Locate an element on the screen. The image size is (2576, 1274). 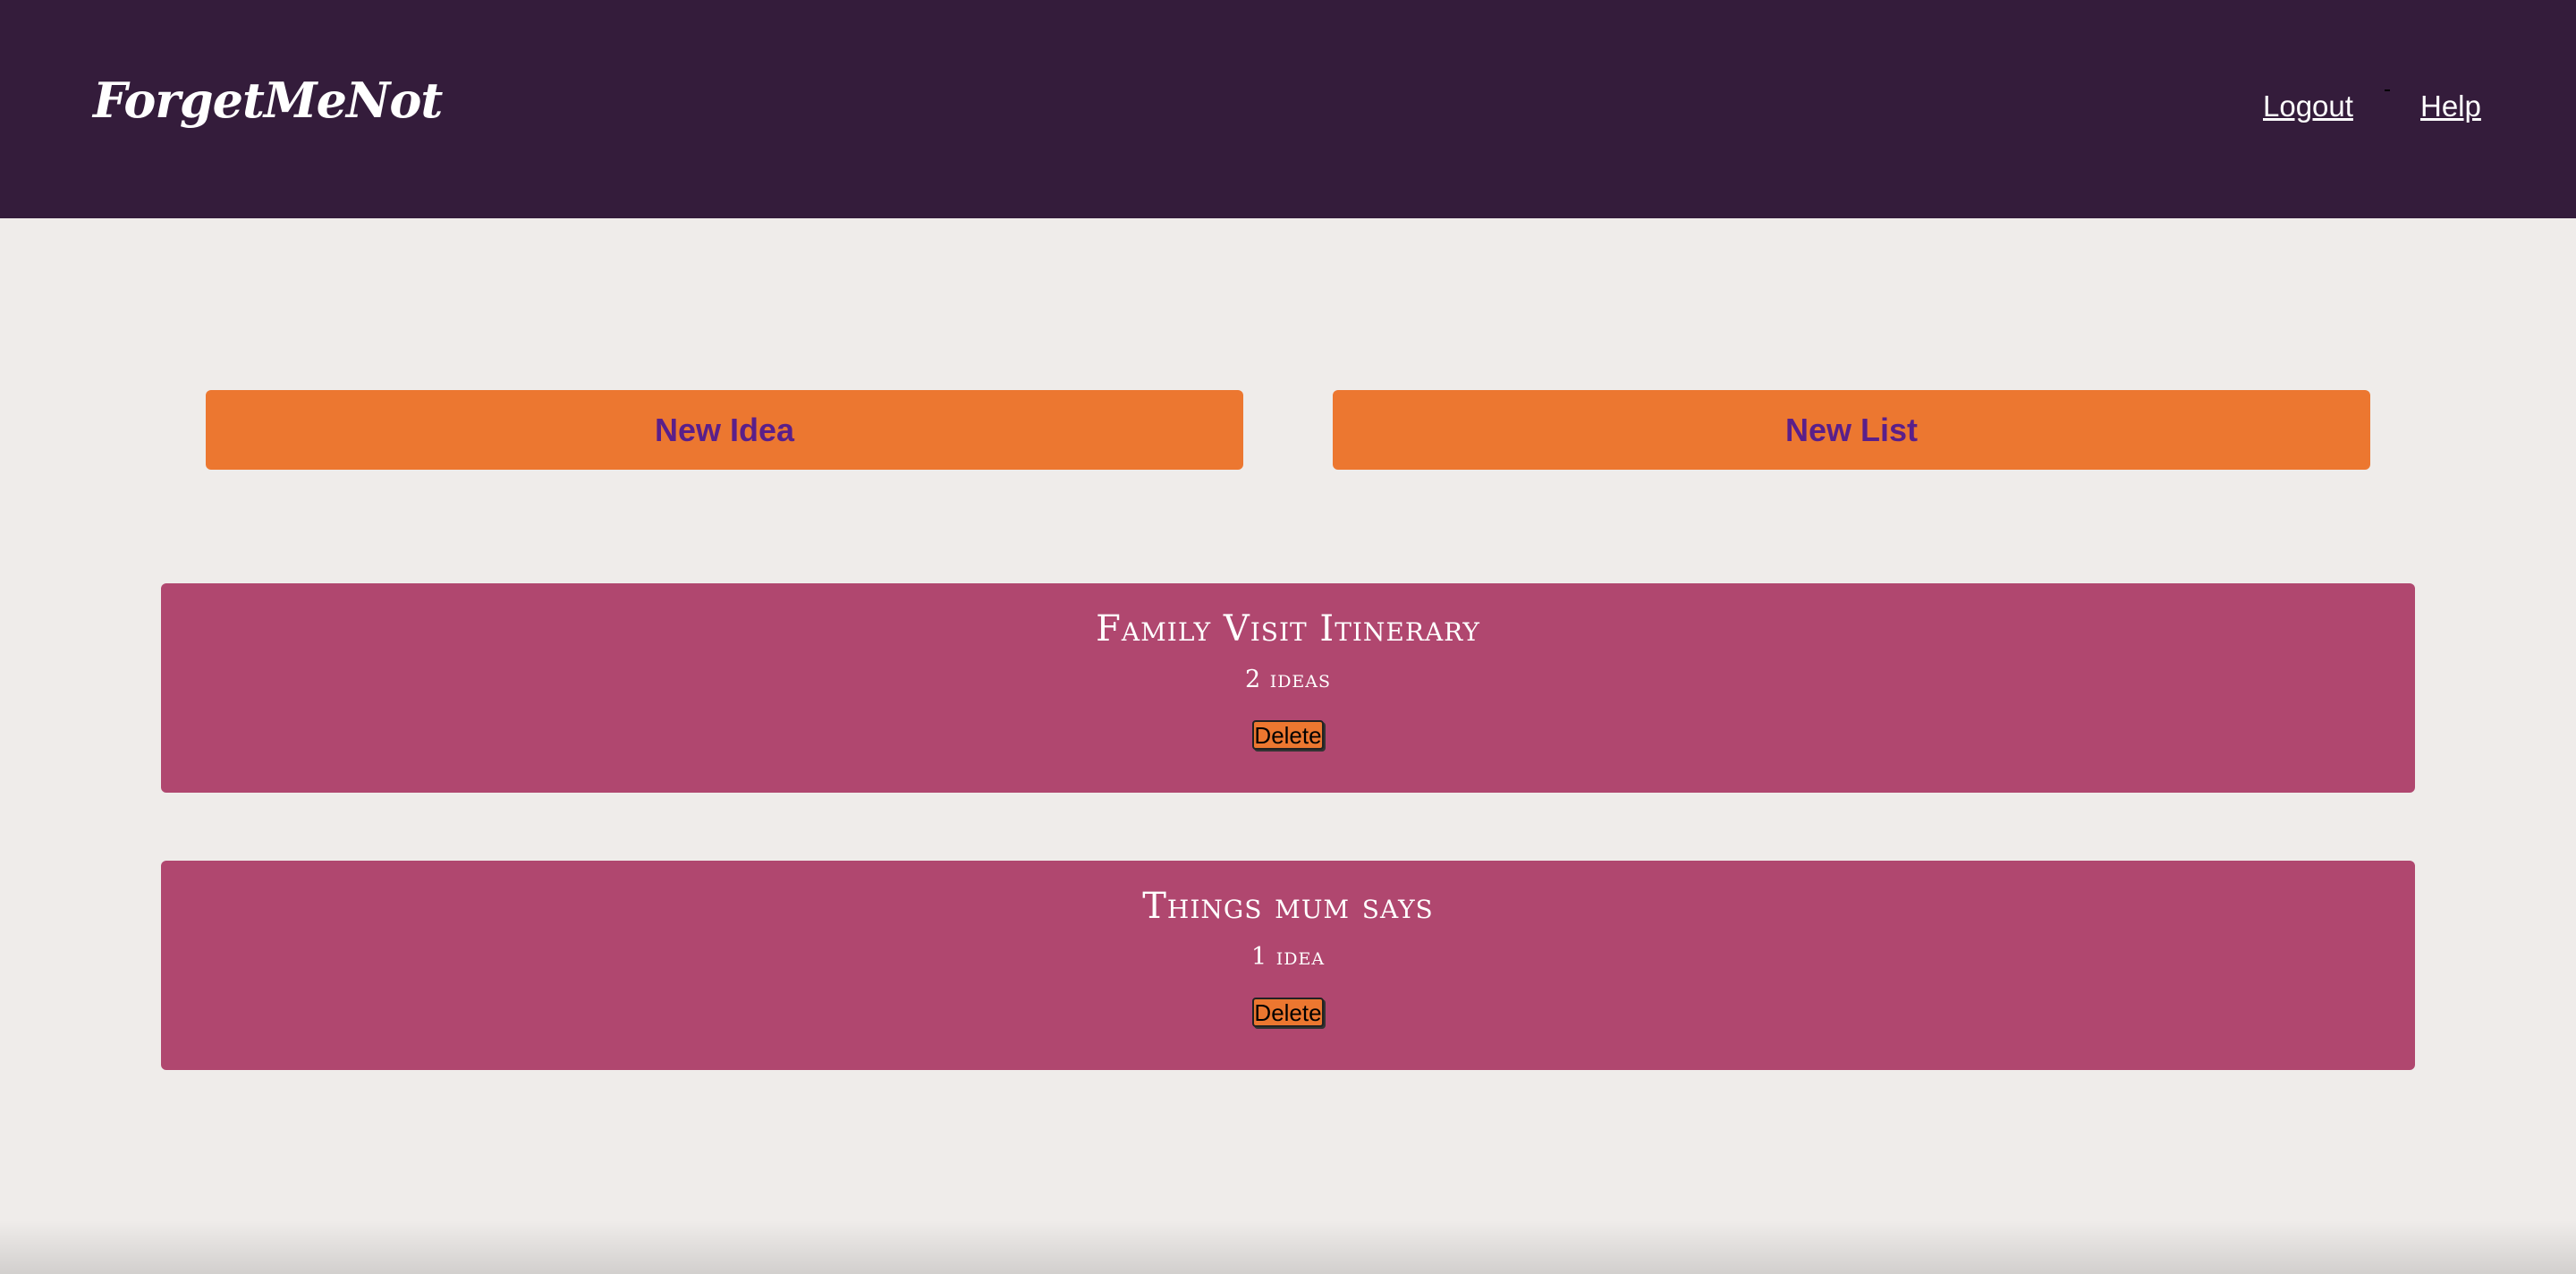
app-logo: ForgetMeNot is located at coordinates (268, 100).